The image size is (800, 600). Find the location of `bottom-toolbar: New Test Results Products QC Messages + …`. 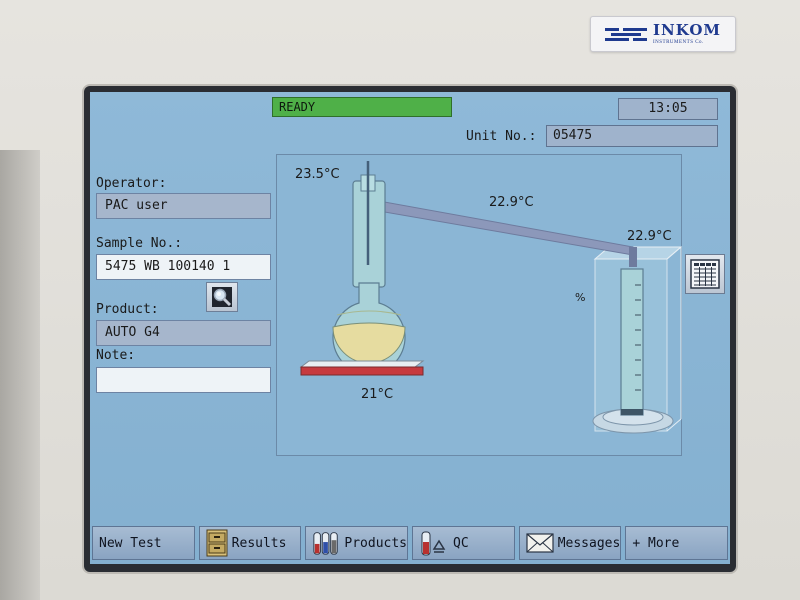

bottom-toolbar: New Test Results Products QC Messages + … is located at coordinates (410, 545).